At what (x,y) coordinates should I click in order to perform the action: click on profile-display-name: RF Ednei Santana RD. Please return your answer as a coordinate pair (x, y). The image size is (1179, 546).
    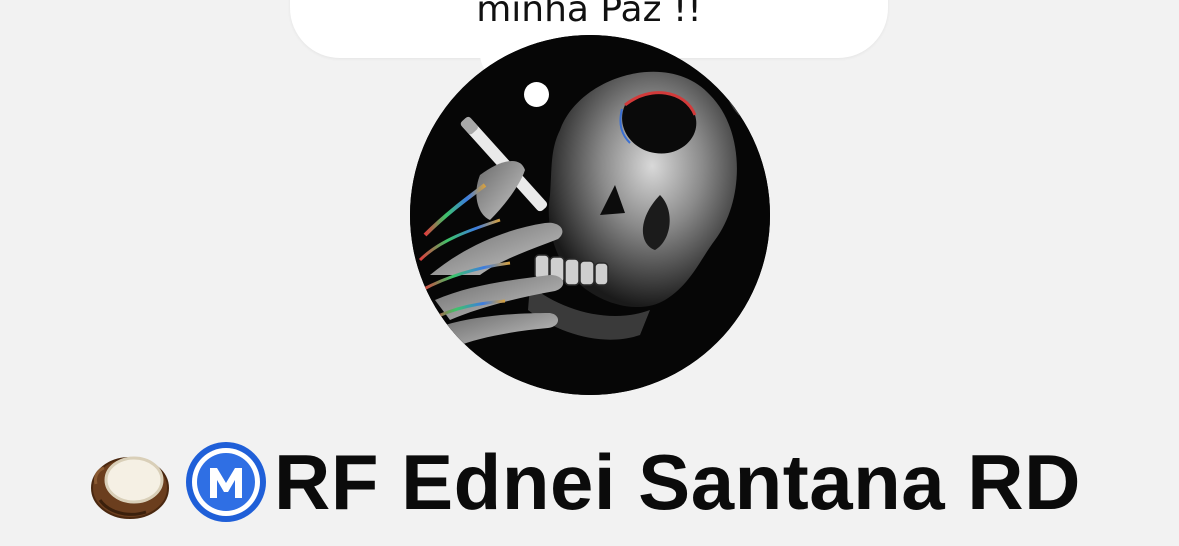
    Looking at the image, I should click on (677, 482).